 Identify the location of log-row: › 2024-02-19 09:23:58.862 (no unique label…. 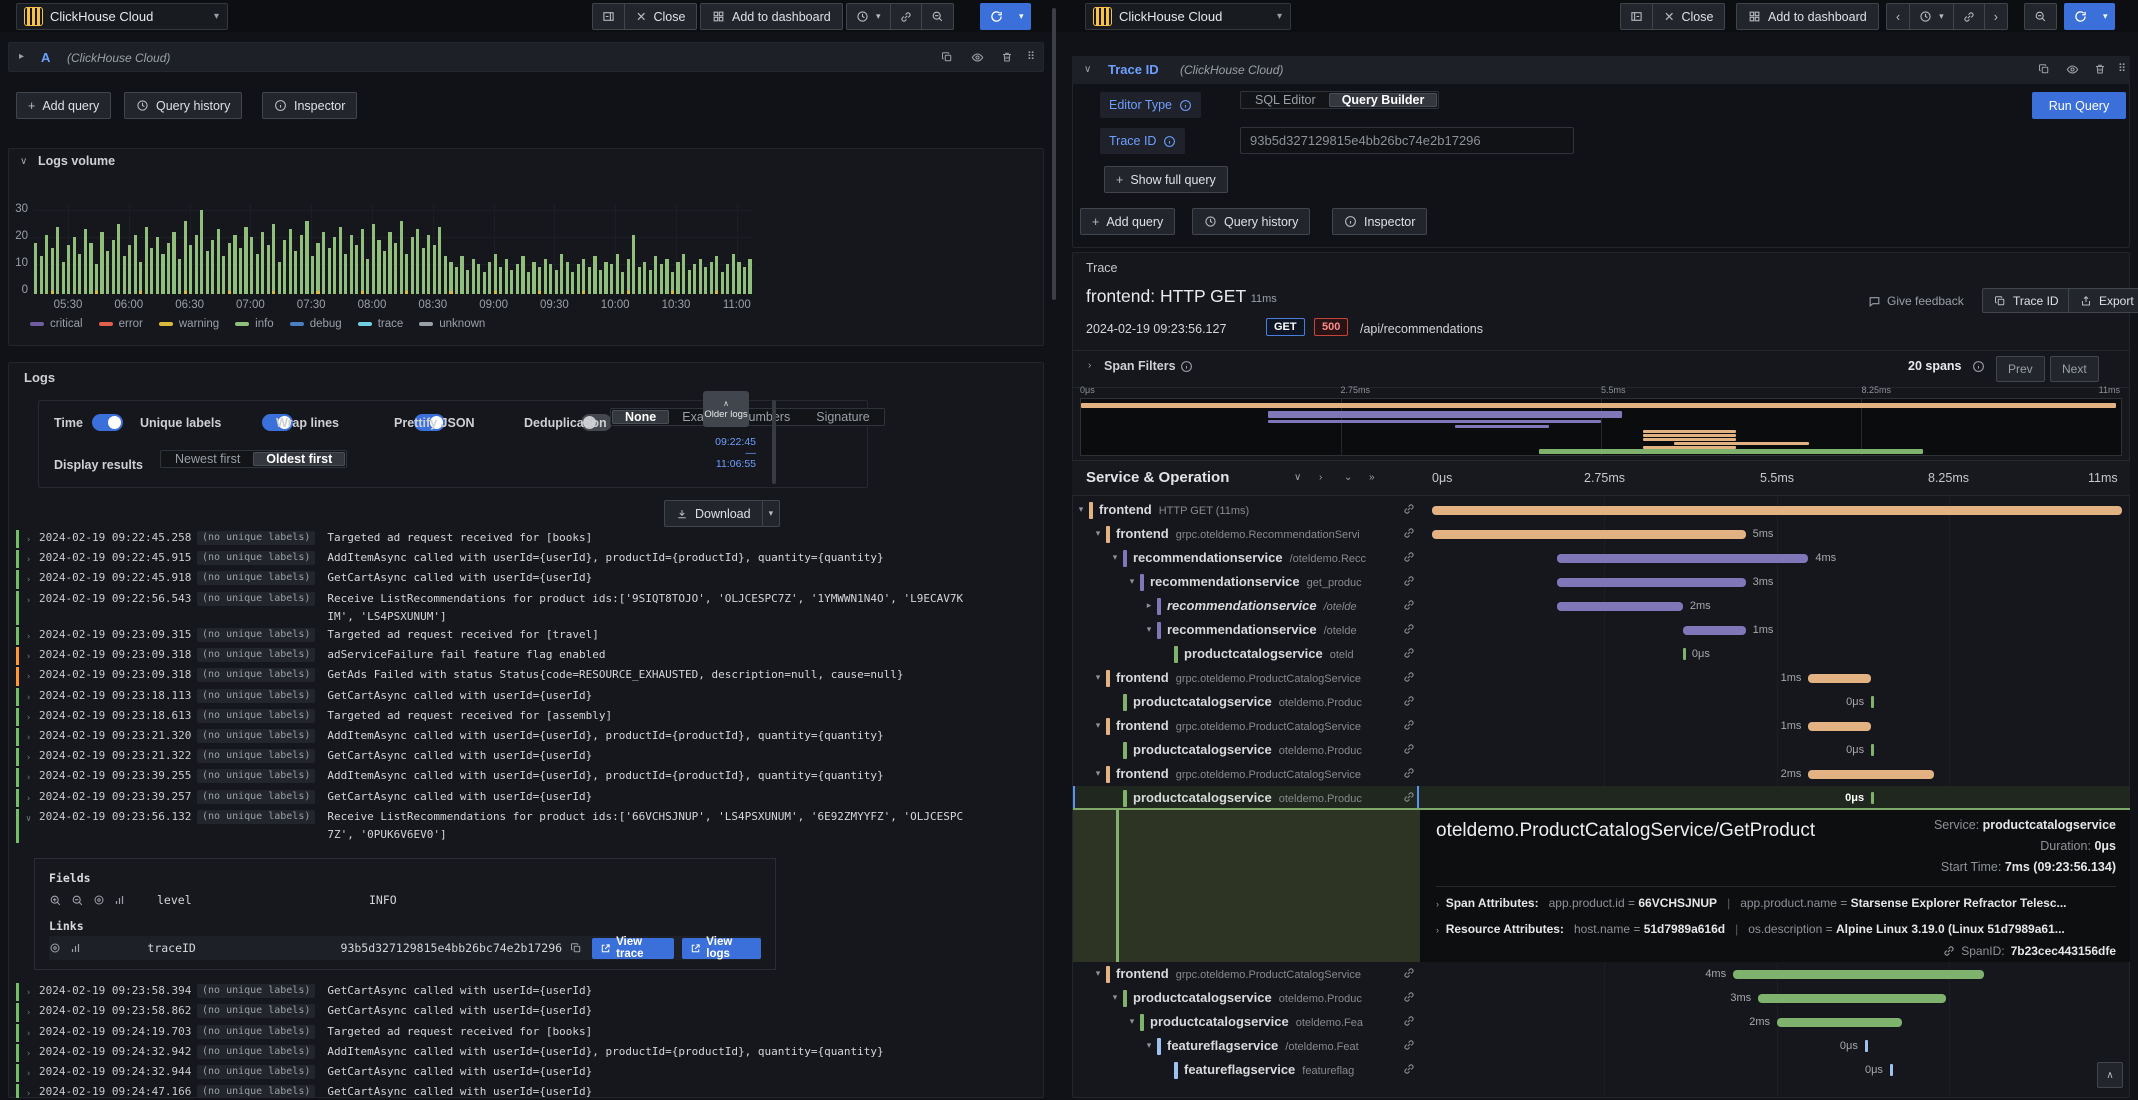
(526, 1012).